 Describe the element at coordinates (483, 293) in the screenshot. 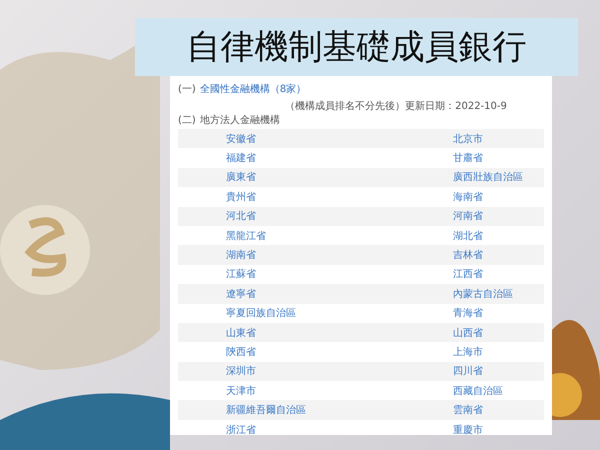

I see `region-link: 內蒙古自治區` at that location.